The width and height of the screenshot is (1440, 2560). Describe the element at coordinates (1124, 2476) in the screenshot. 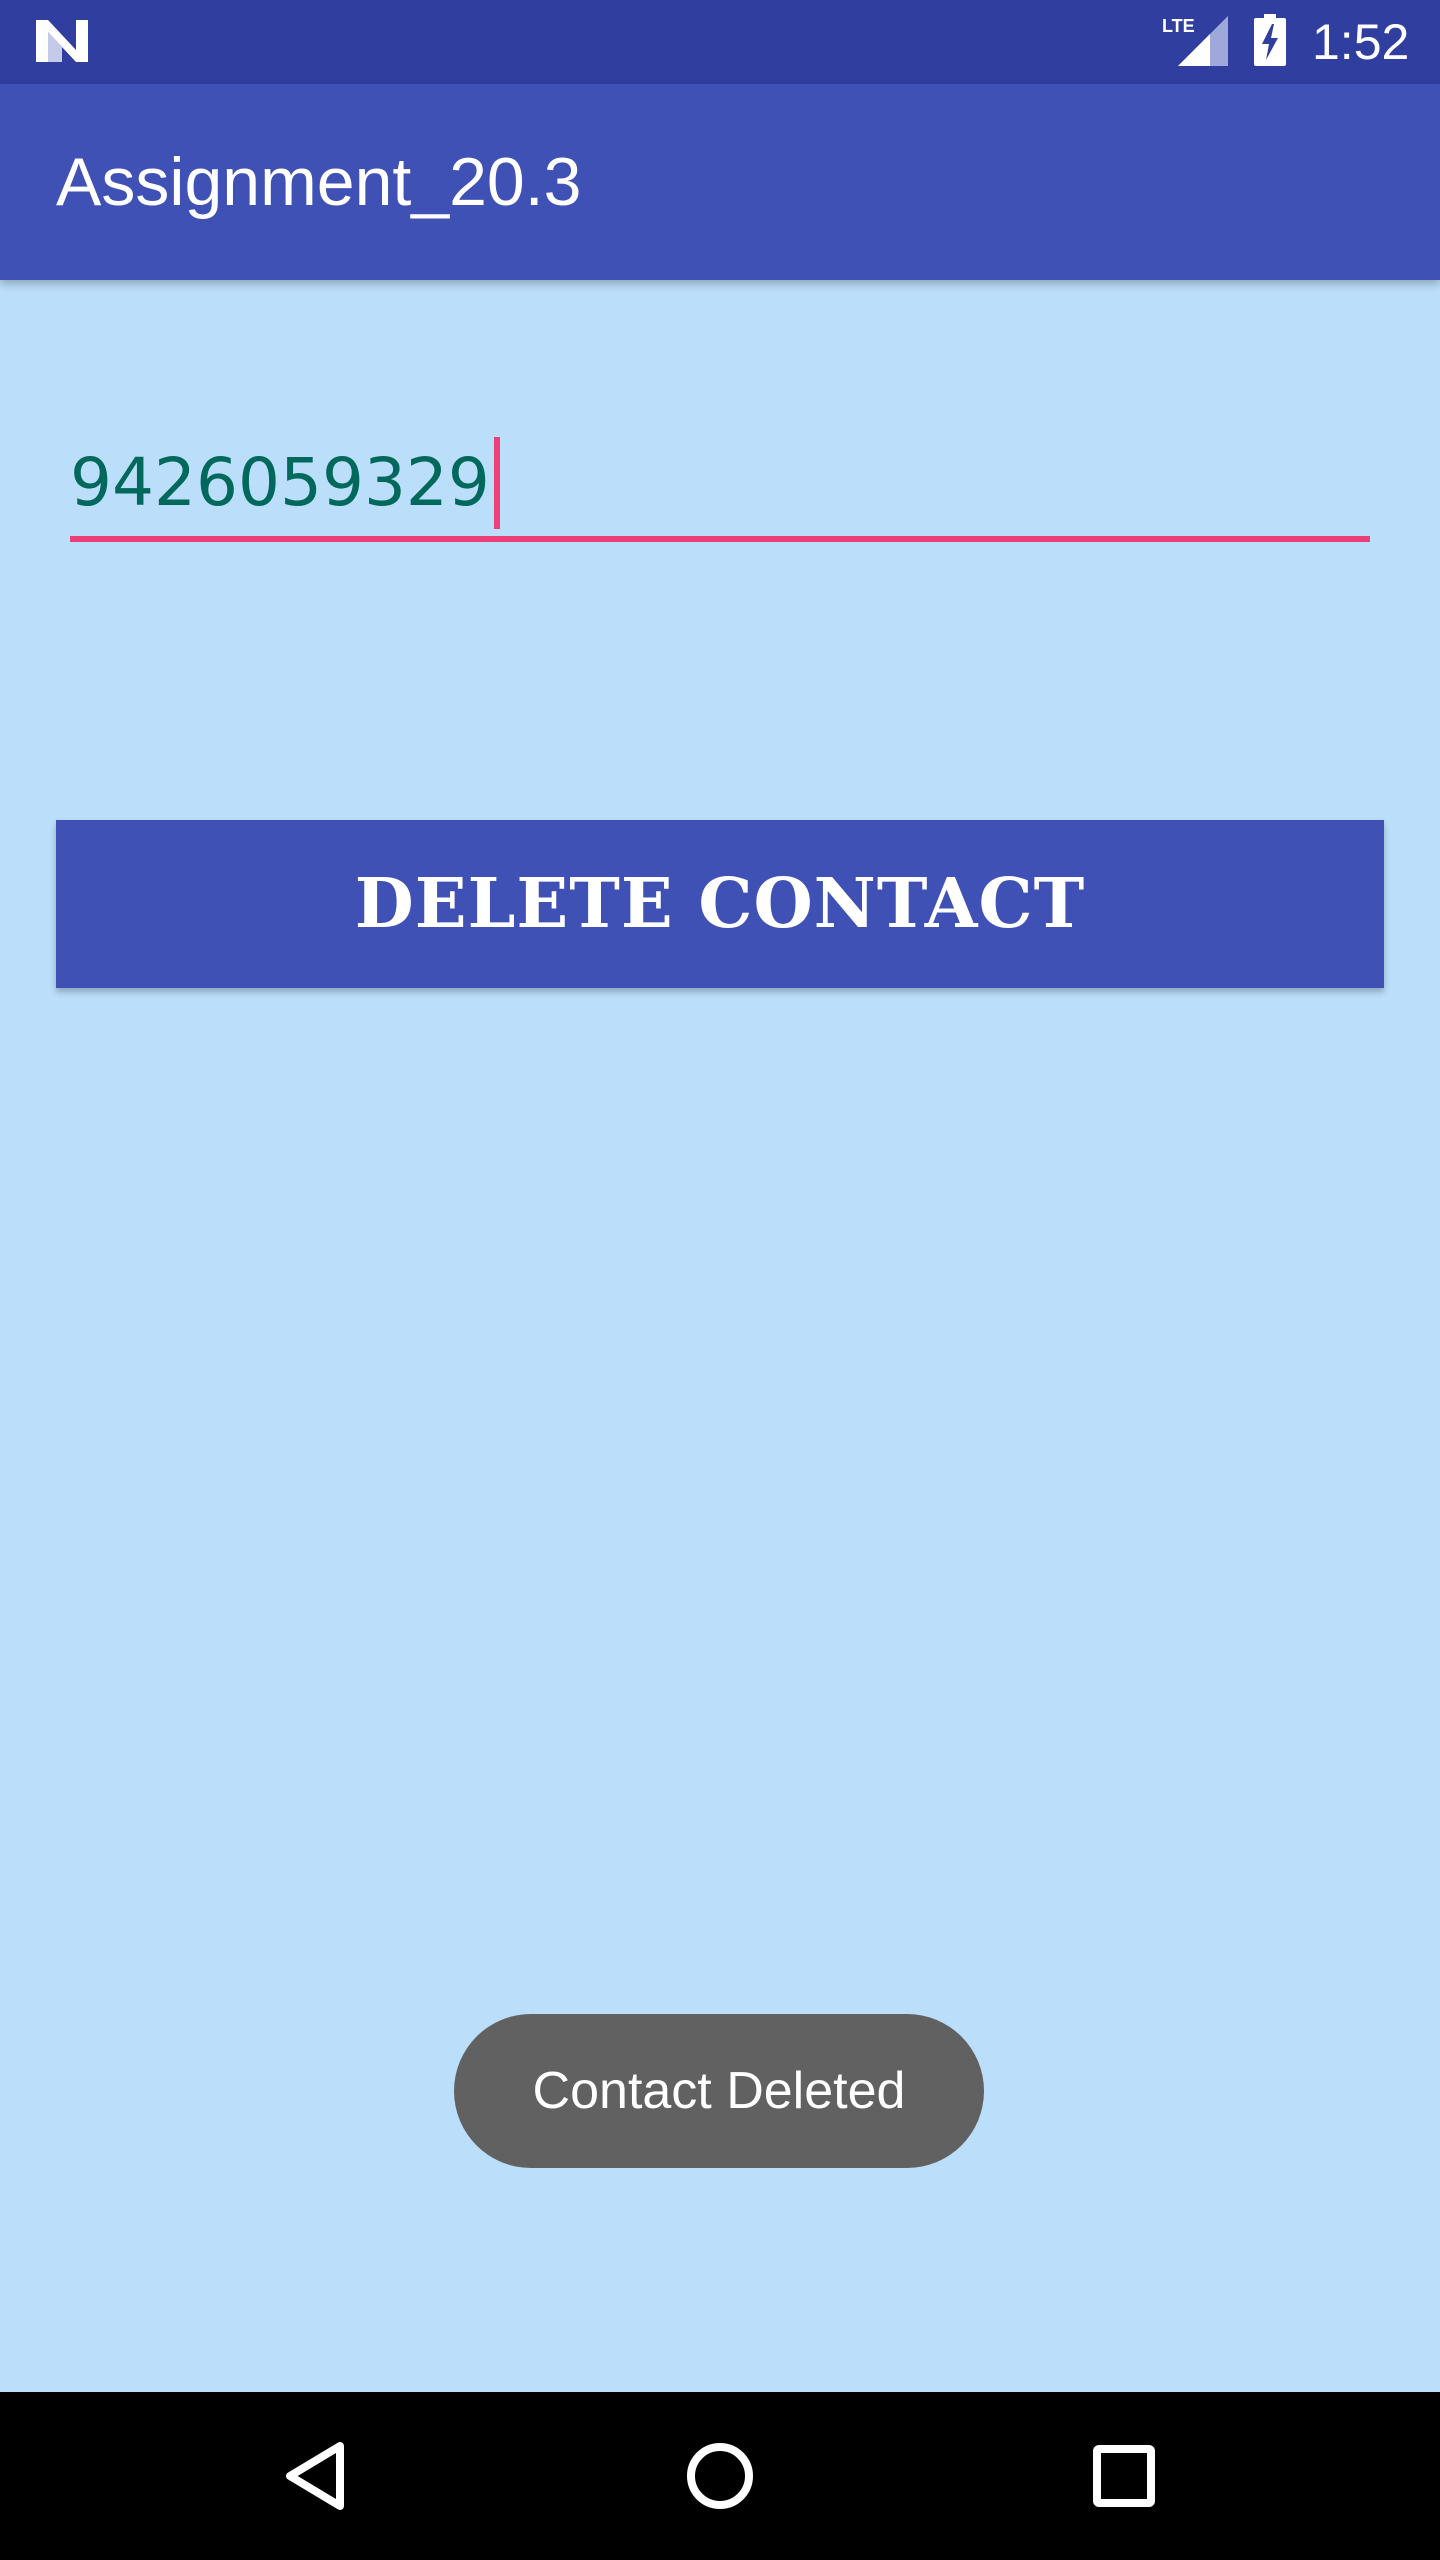

I see `recents-square-icon` at that location.